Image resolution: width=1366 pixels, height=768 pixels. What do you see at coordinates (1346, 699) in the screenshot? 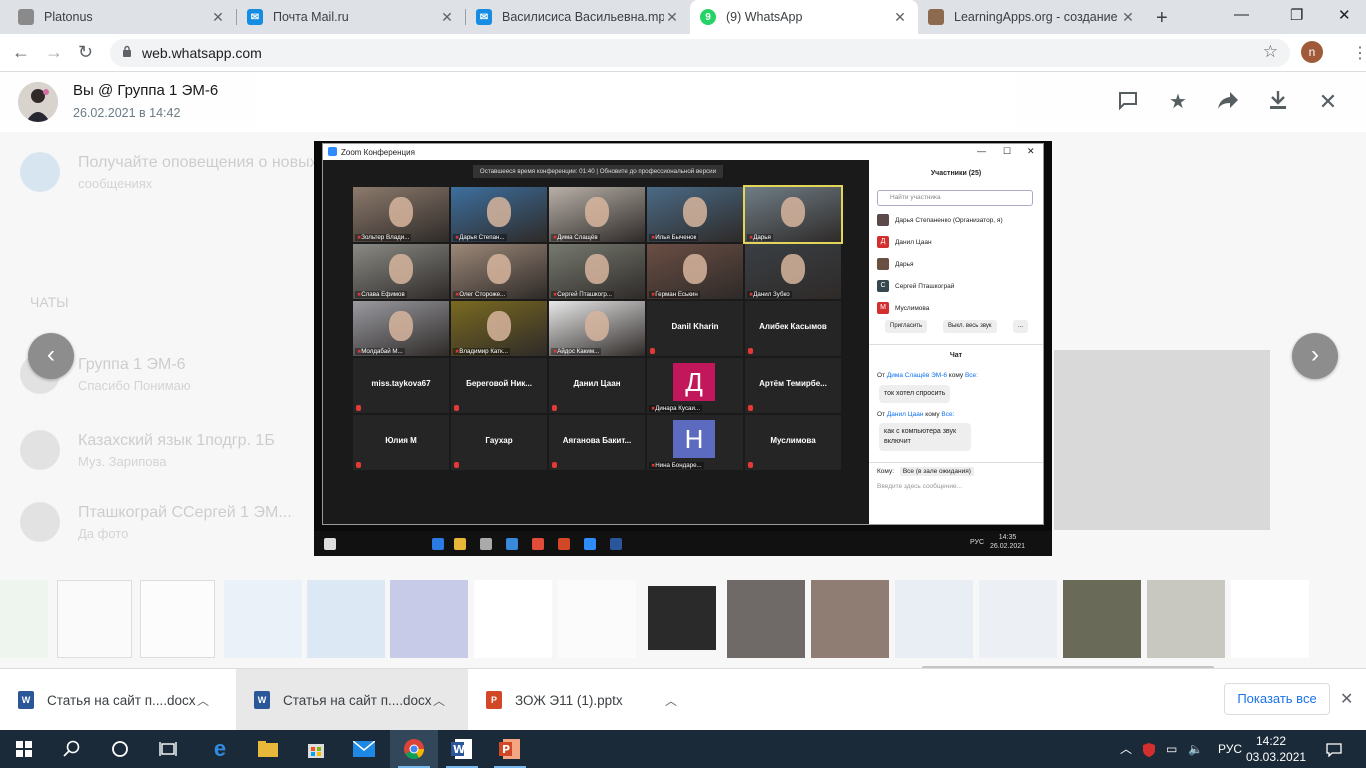
I see `close-downloads-icon: ✕` at bounding box center [1346, 699].